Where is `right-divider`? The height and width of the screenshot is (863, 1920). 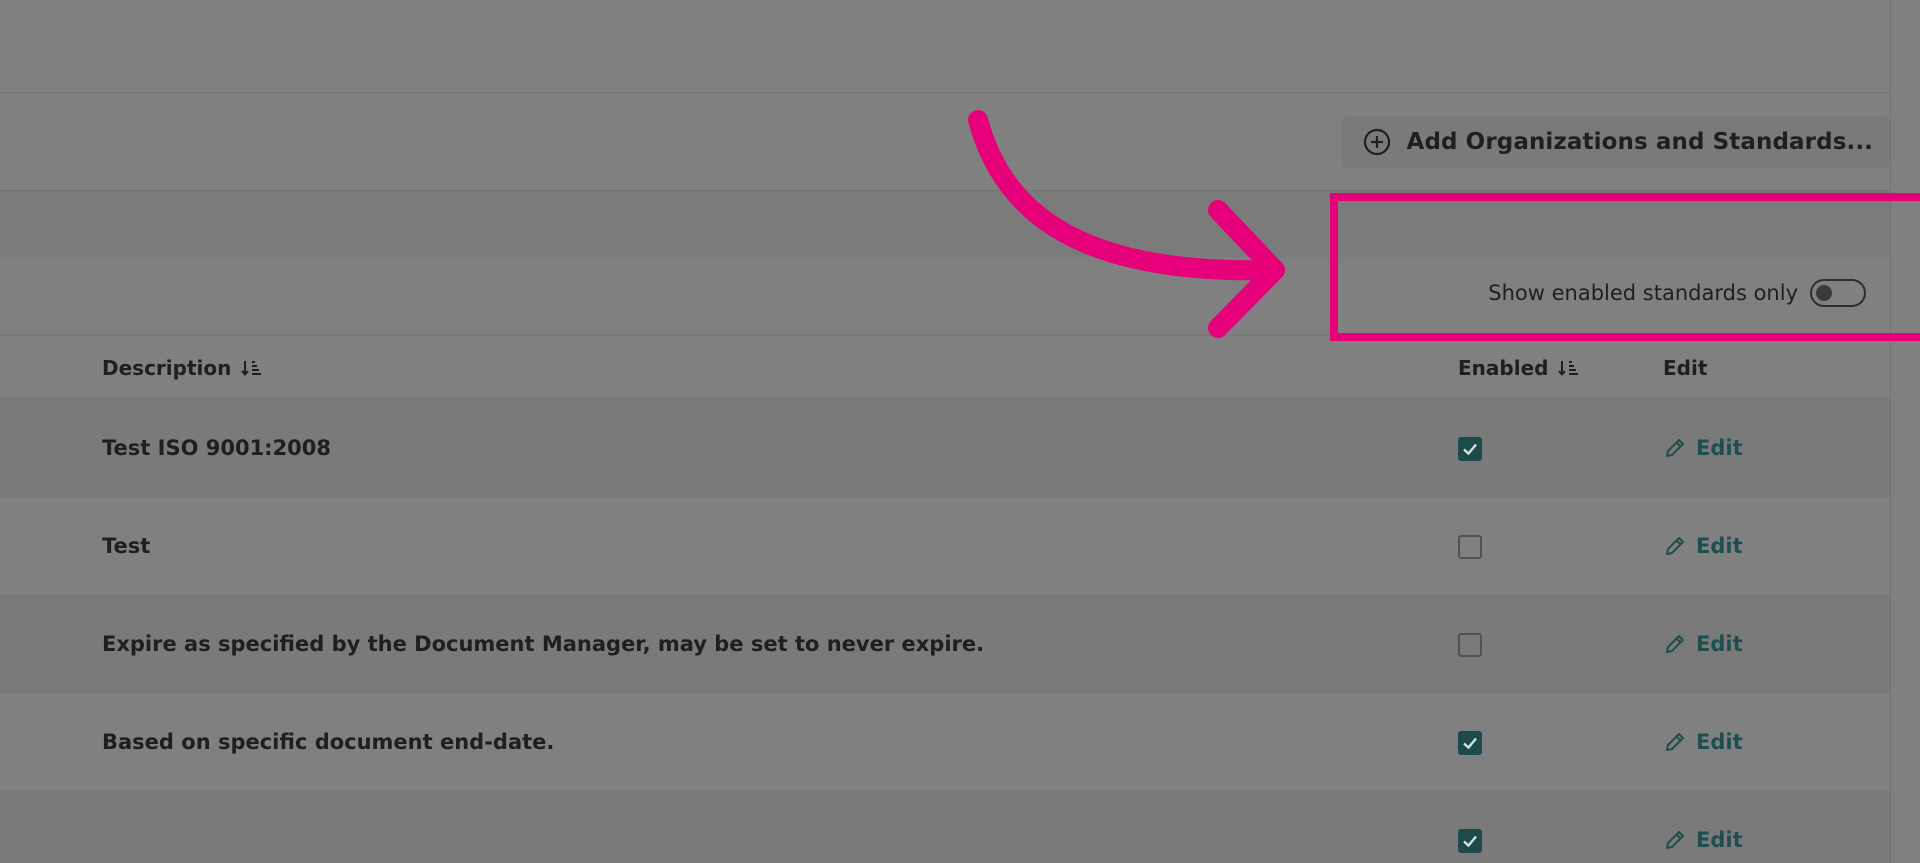 right-divider is located at coordinates (1890, 431).